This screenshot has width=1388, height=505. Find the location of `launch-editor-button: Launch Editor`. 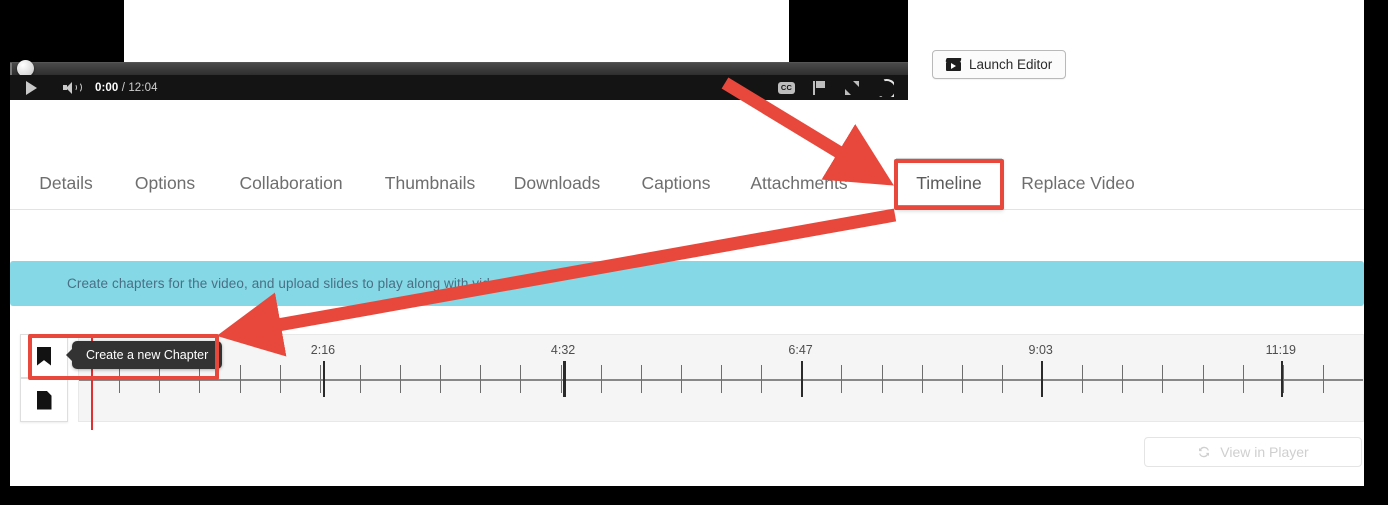

launch-editor-button: Launch Editor is located at coordinates (999, 64).